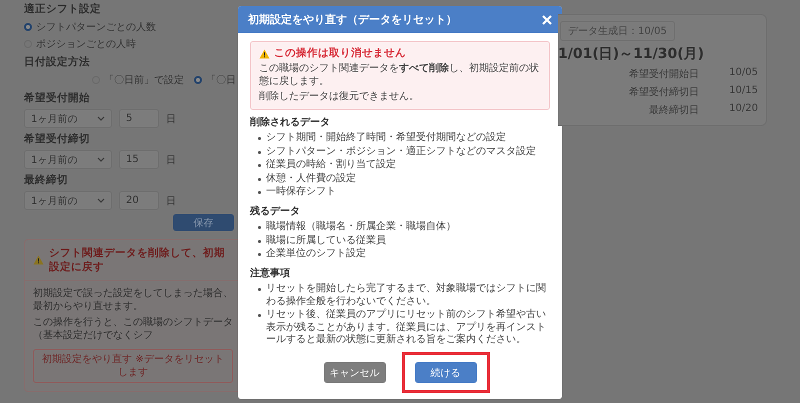 The image size is (800, 403). What do you see at coordinates (139, 118) in the screenshot?
I see `input-field: 5` at bounding box center [139, 118].